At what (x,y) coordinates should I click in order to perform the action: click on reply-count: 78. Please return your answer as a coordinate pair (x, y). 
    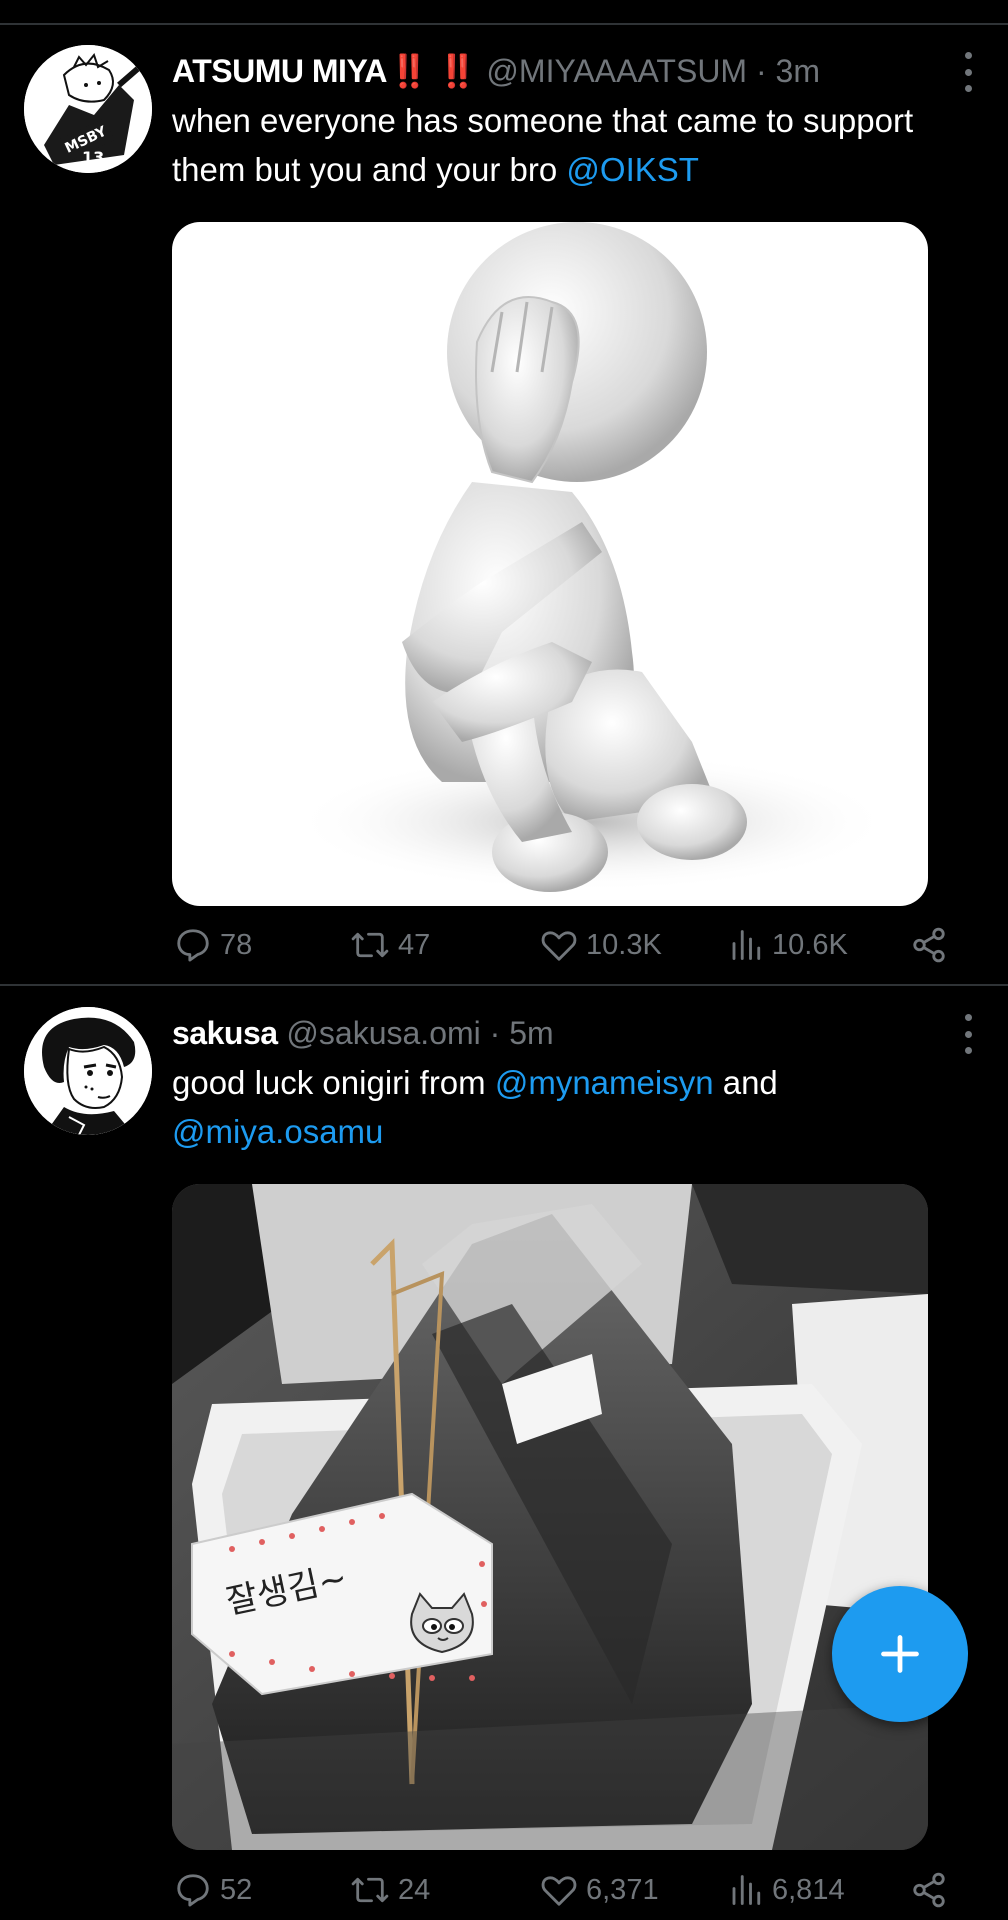
    Looking at the image, I should click on (236, 944).